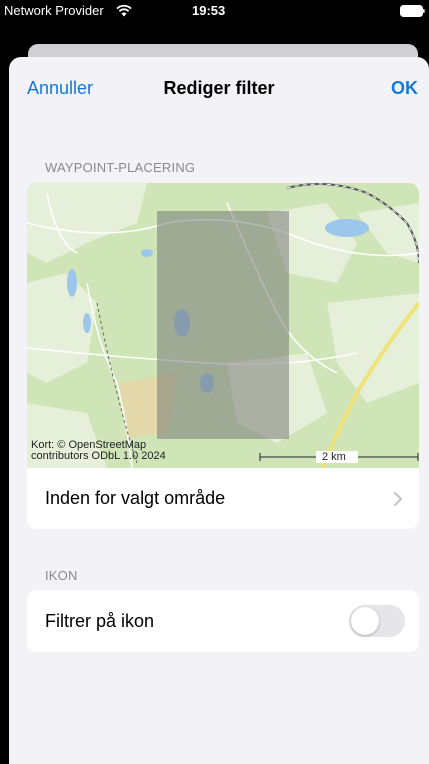  I want to click on toggle-knob, so click(365, 621).